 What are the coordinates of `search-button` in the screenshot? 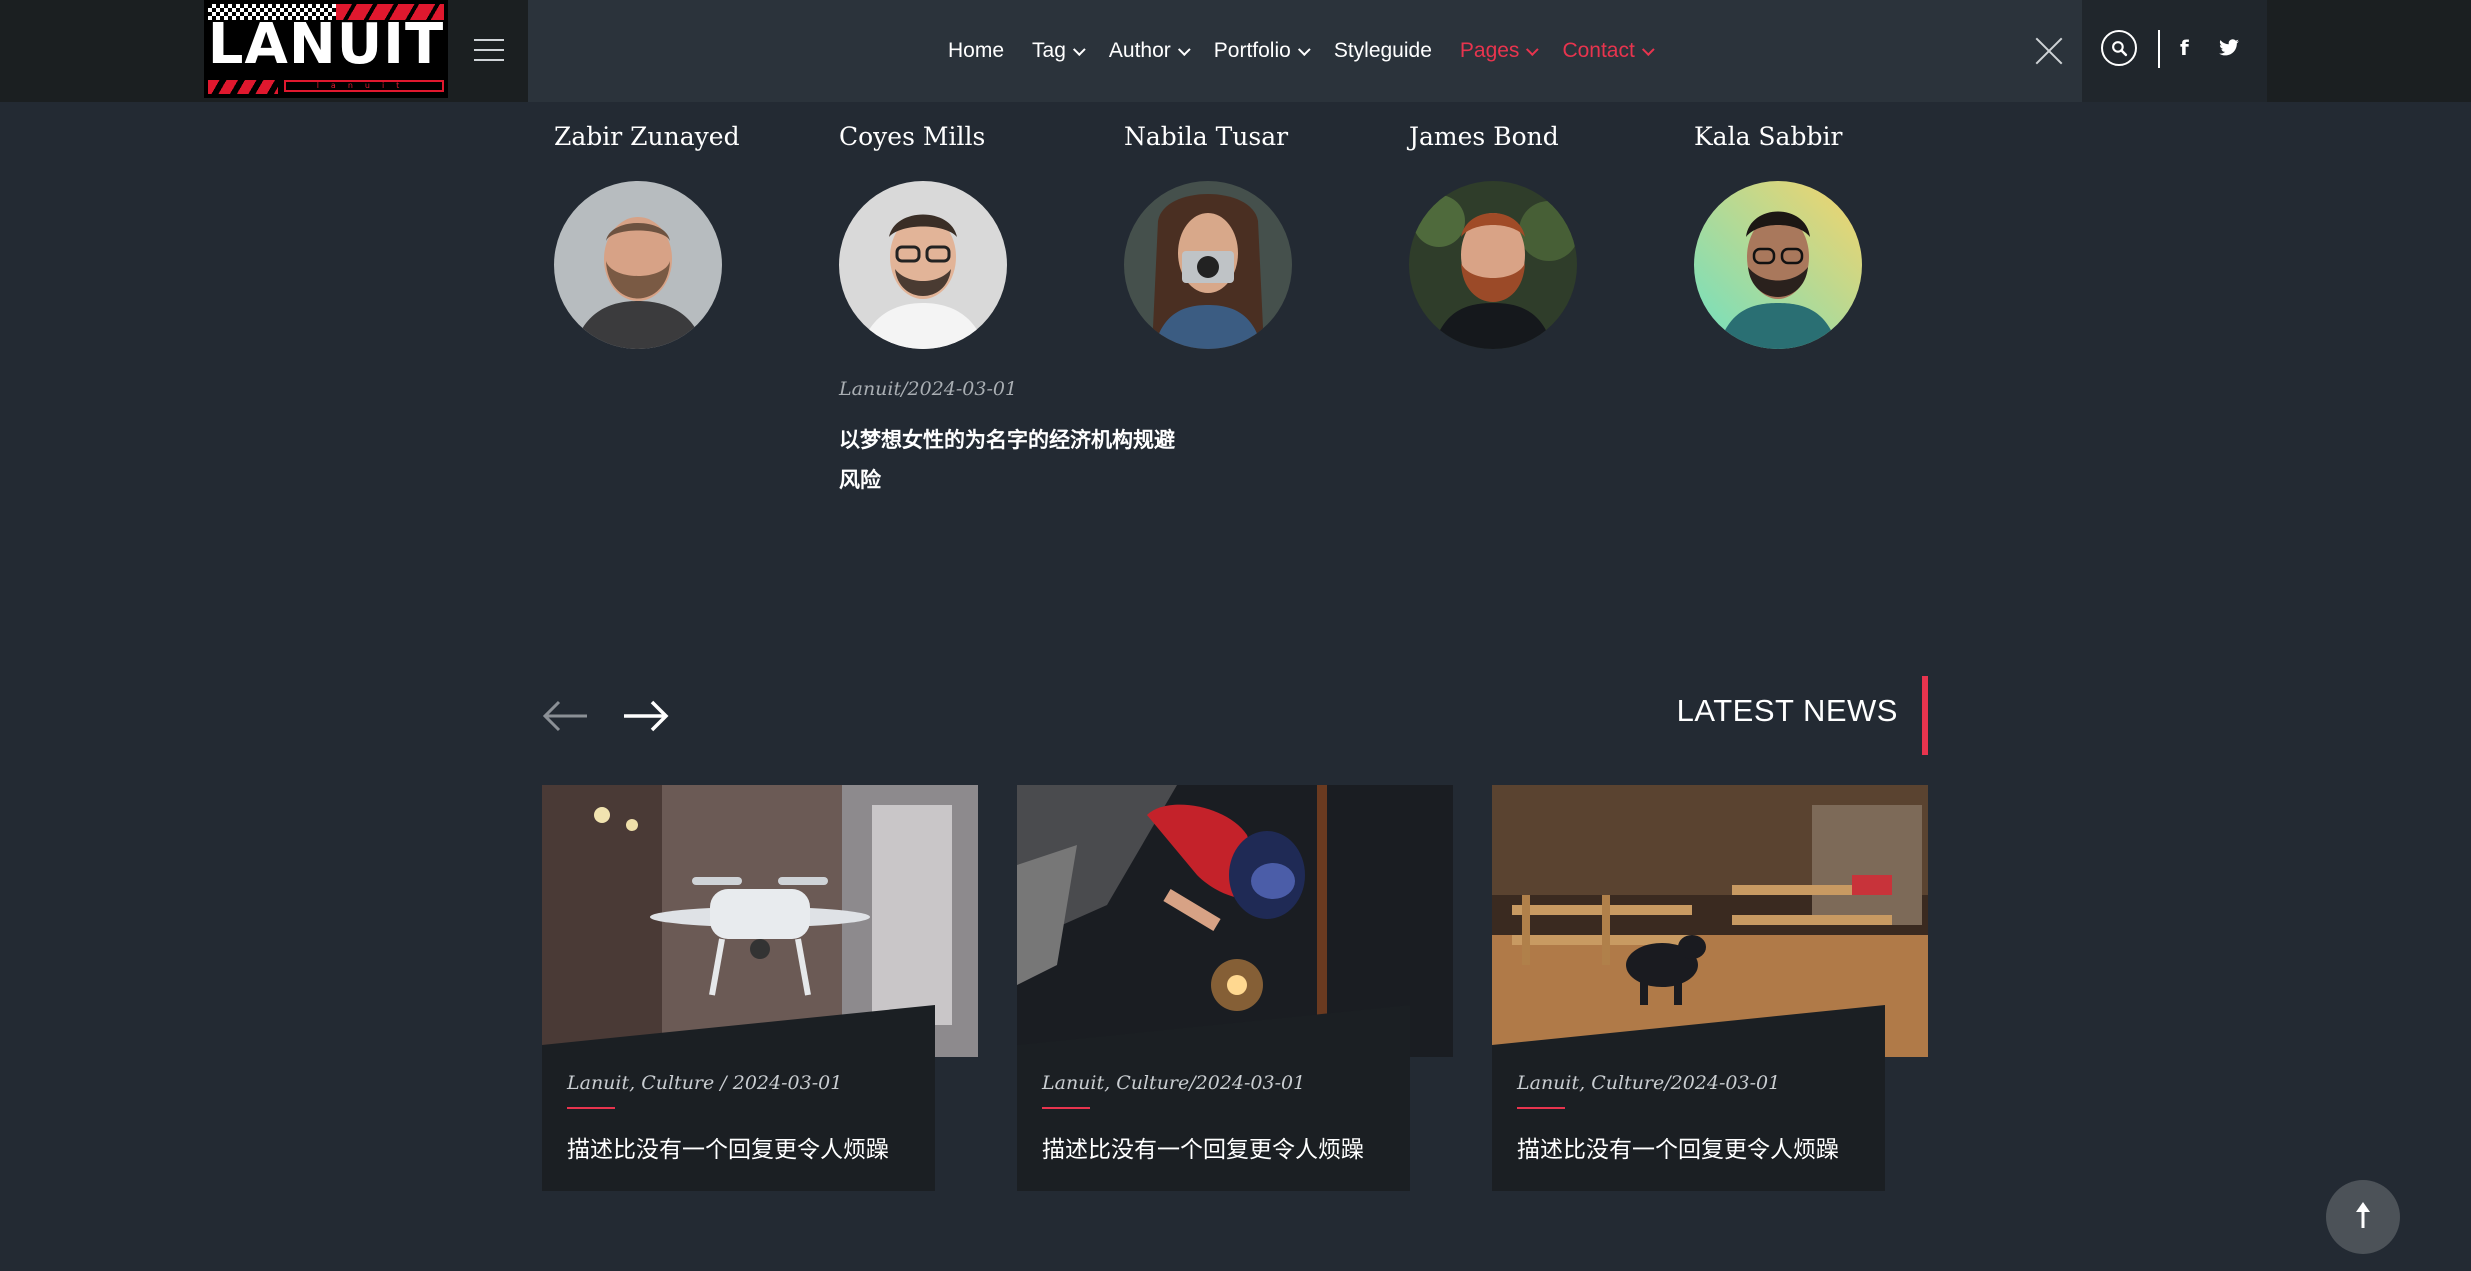 It's located at (2119, 48).